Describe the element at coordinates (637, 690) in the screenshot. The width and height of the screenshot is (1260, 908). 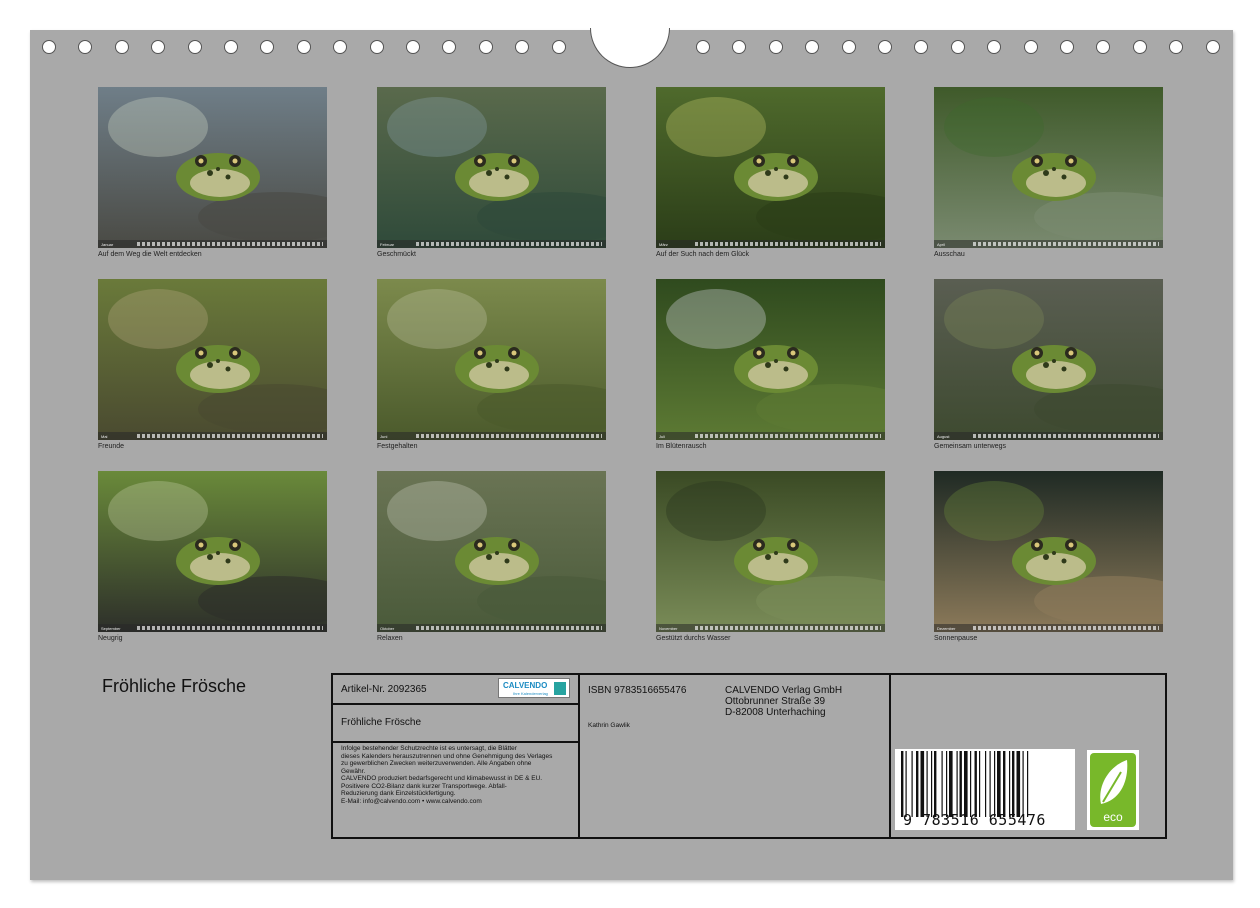
I see `isbn: ISBN 9783516655476` at that location.